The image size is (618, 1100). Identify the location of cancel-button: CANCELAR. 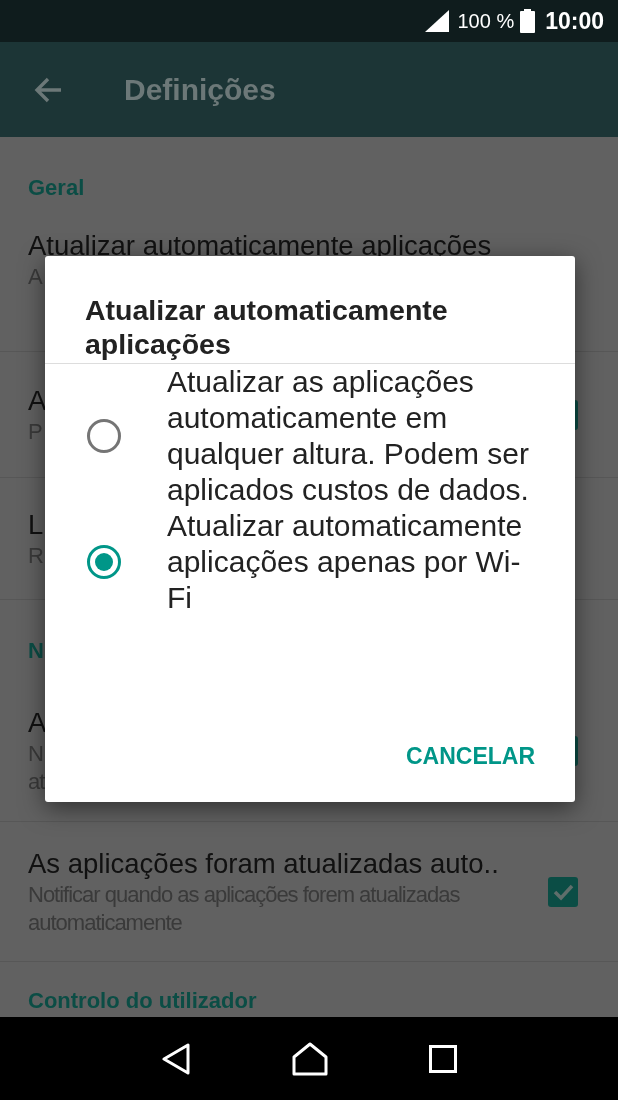
(470, 756).